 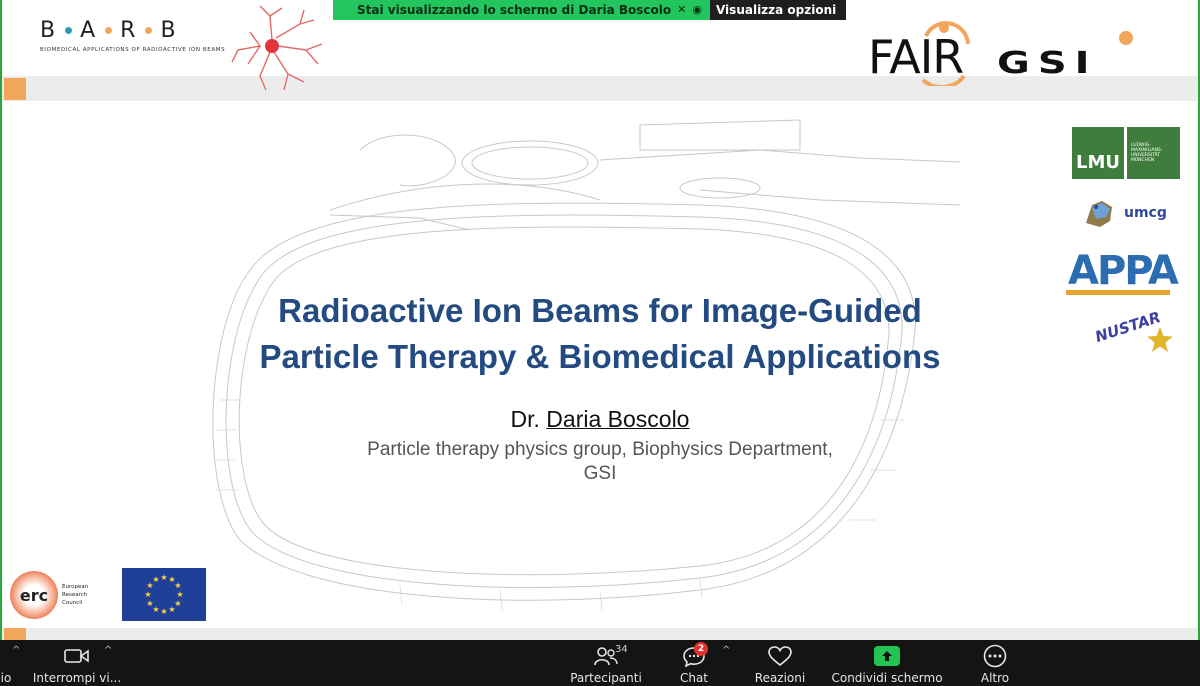 I want to click on more-ellipsis-icon, so click(x=995, y=656).